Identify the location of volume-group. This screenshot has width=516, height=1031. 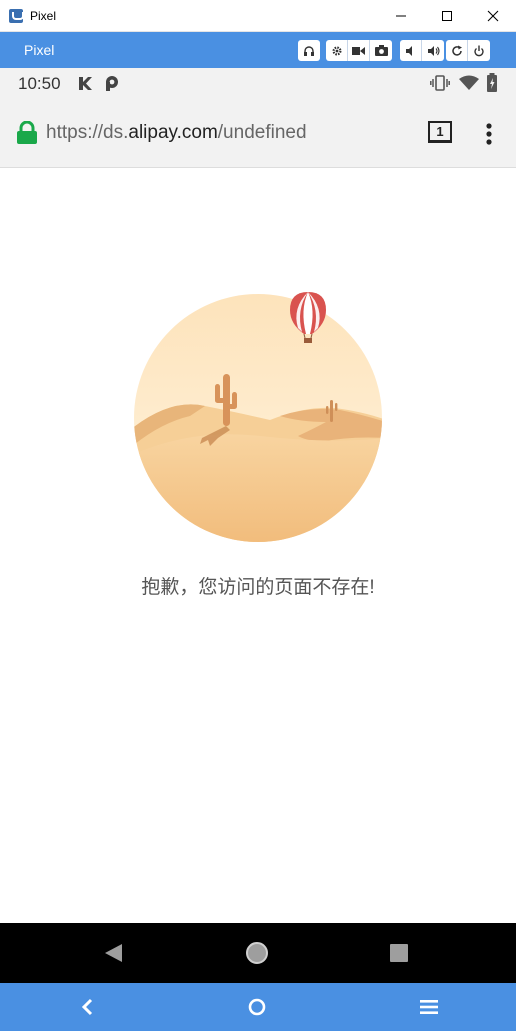
(422, 50).